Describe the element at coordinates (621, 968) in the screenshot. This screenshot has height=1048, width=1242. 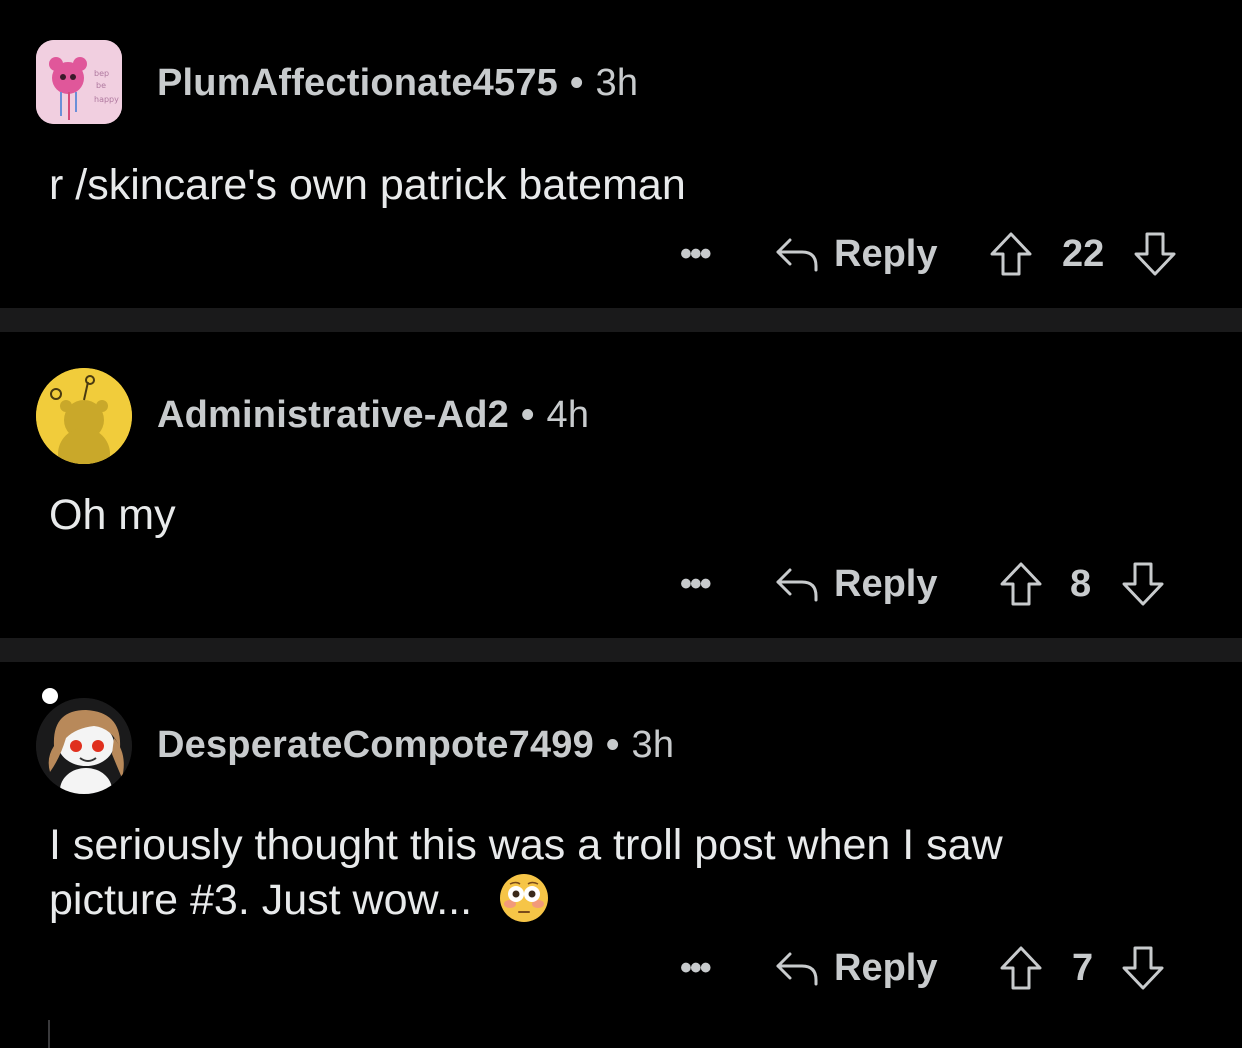
I see `comment-actions: ••• Reply 7` at that location.